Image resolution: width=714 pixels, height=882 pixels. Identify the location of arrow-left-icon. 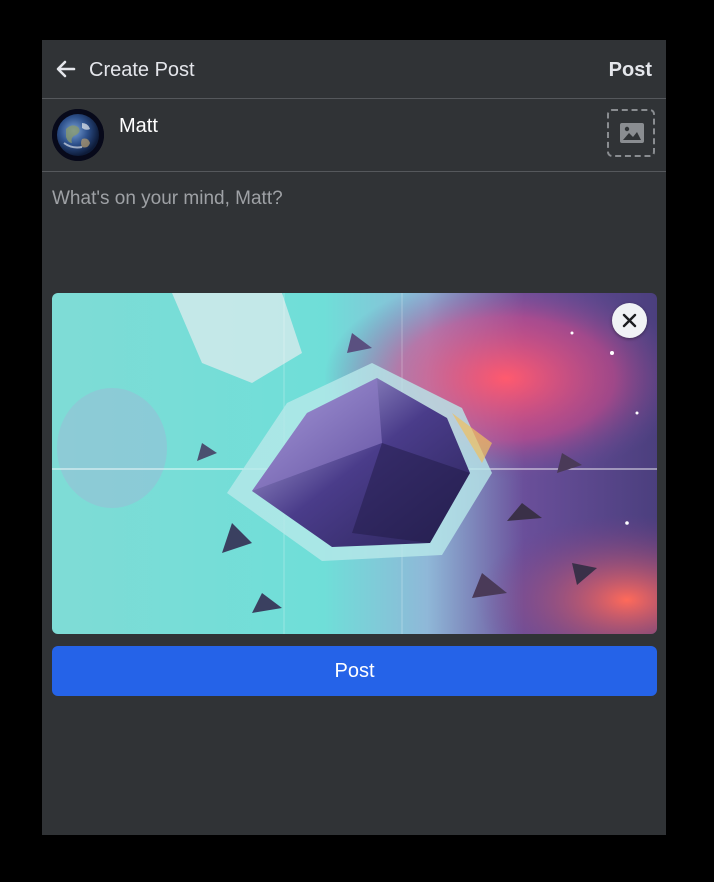
(66, 69).